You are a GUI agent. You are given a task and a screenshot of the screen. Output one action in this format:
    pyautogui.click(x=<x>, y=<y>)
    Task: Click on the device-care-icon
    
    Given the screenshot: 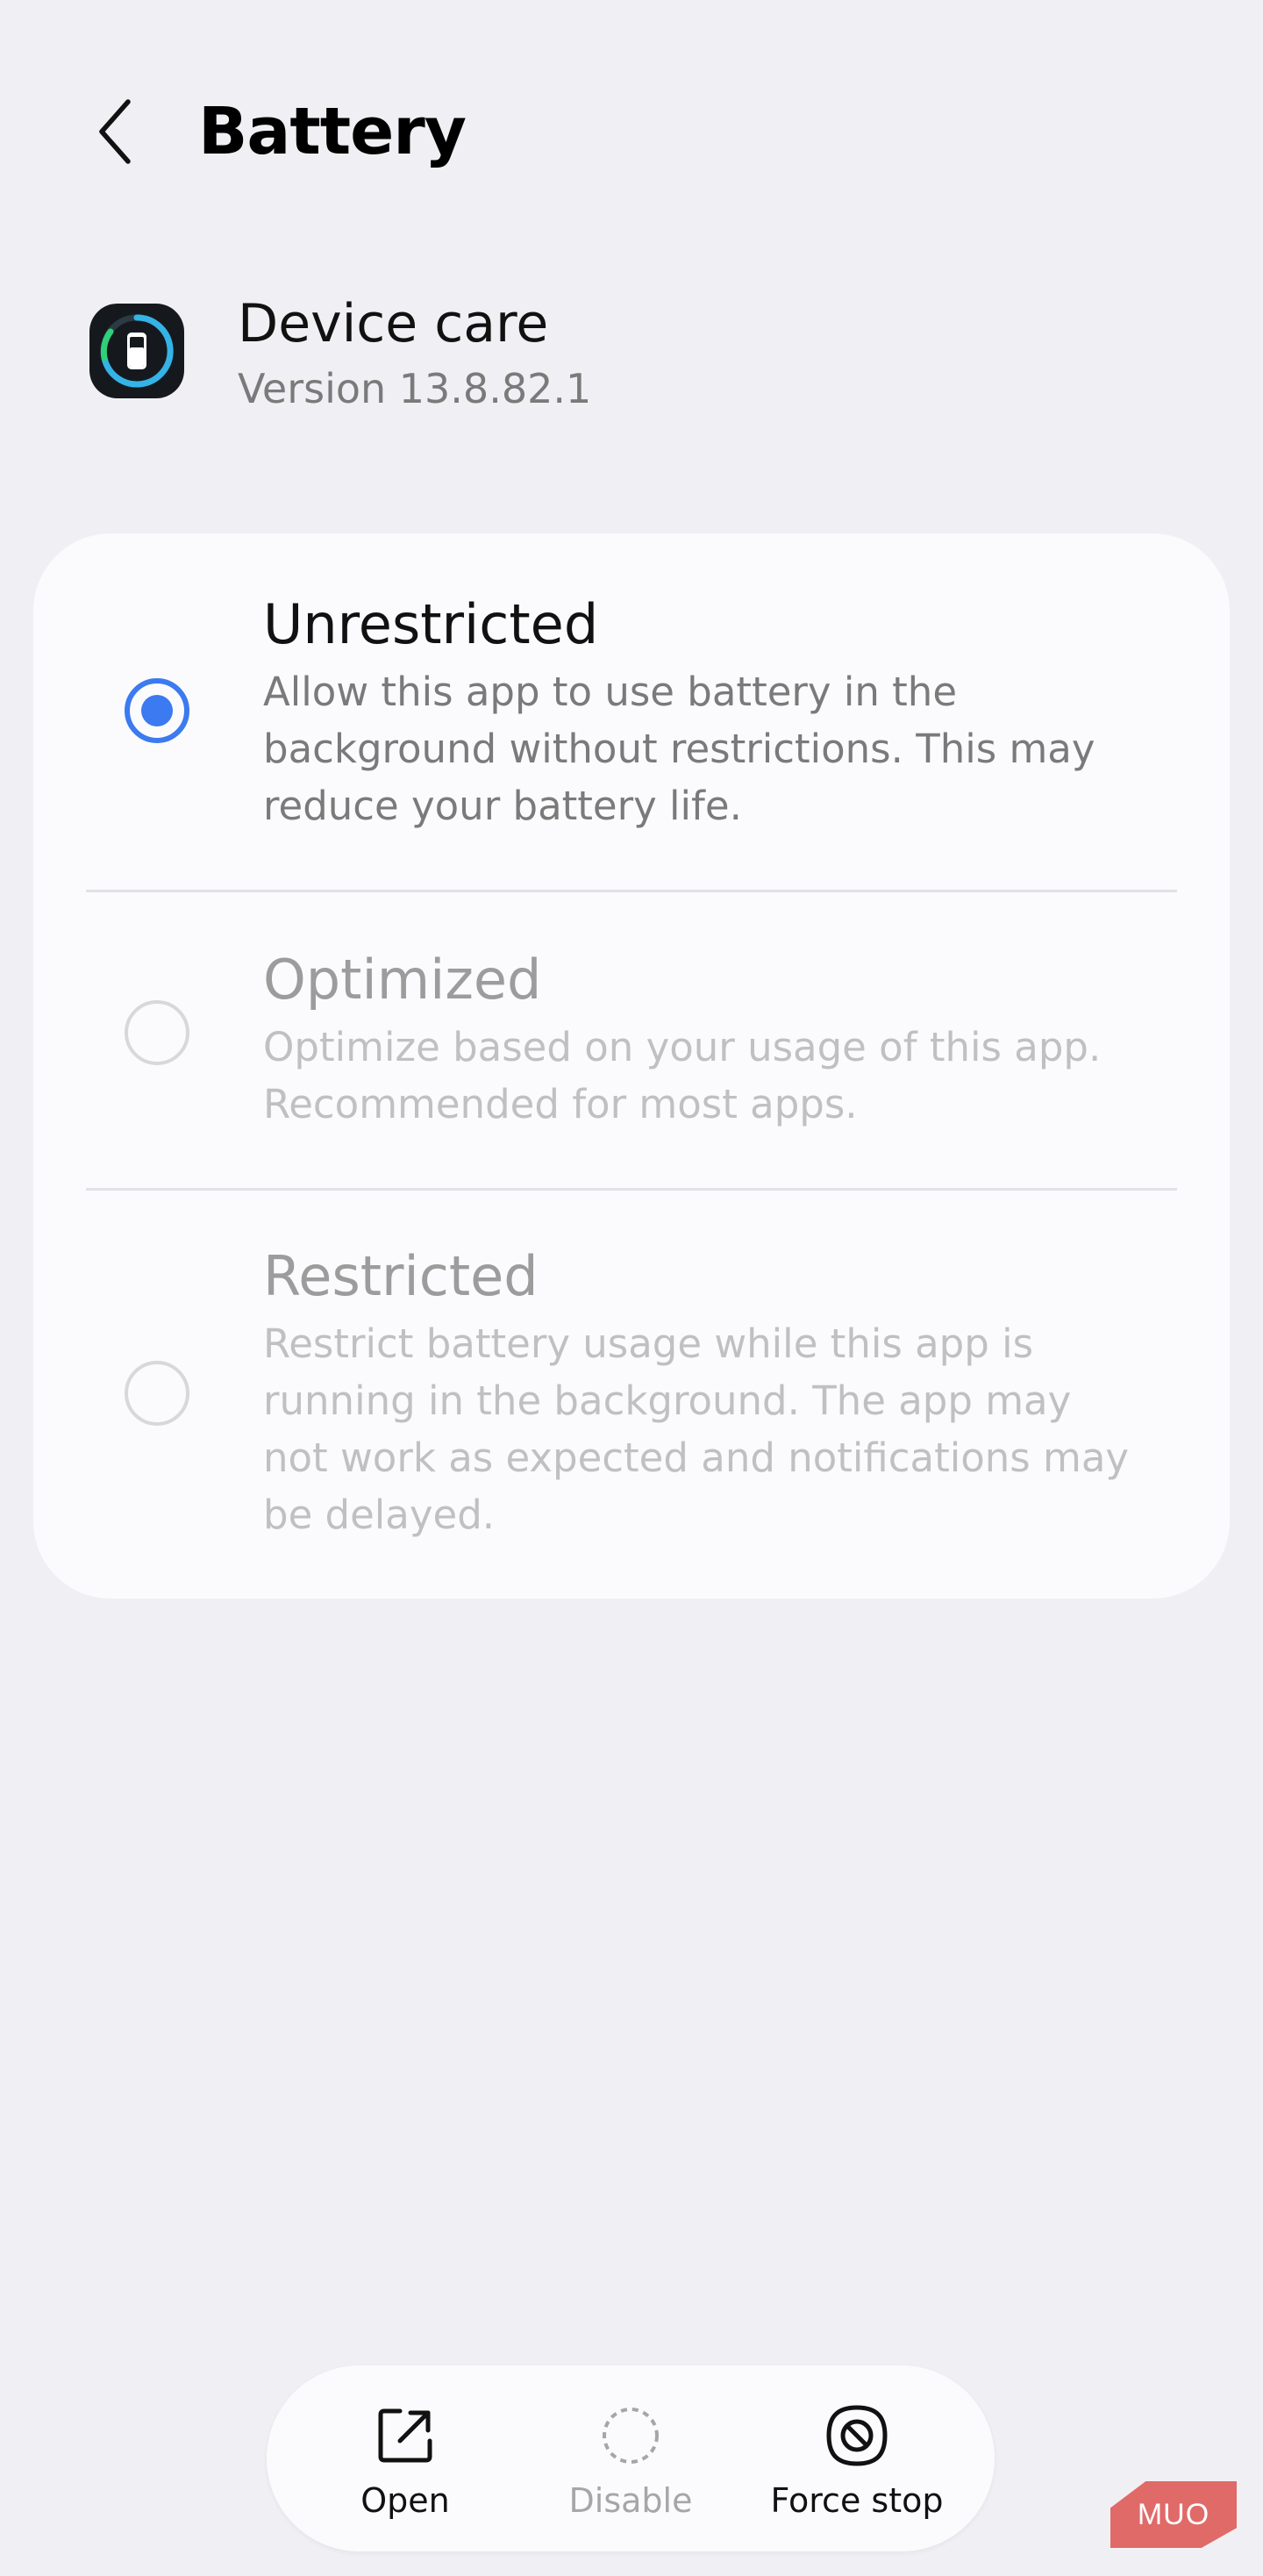 What is the action you would take?
    pyautogui.click(x=136, y=351)
    